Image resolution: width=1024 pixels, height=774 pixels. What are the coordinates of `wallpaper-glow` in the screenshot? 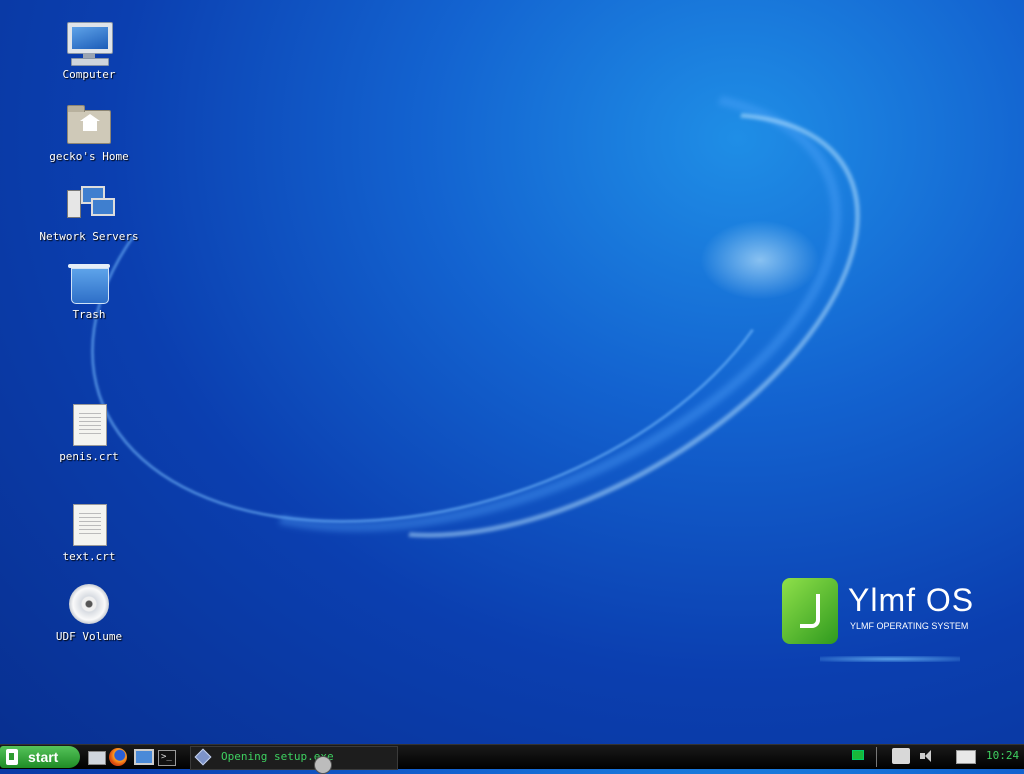 It's located at (760, 260).